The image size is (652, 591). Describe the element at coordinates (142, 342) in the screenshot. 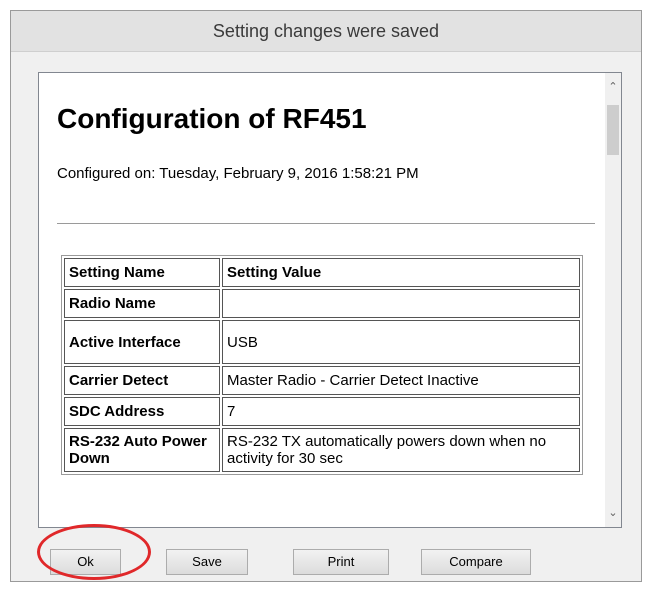

I see `setting-name-cell: Active Interface` at that location.